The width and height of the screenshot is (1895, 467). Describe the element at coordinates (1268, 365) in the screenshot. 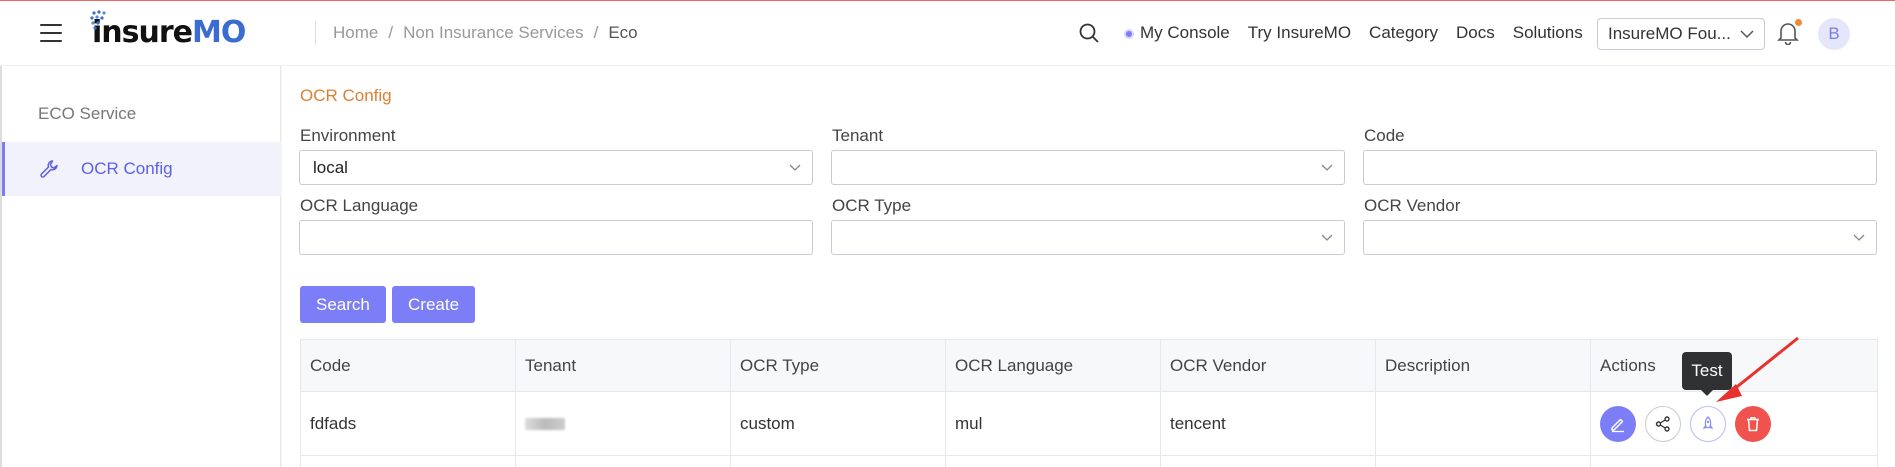

I see `header-ocr-vendor: OCR Vendor` at that location.